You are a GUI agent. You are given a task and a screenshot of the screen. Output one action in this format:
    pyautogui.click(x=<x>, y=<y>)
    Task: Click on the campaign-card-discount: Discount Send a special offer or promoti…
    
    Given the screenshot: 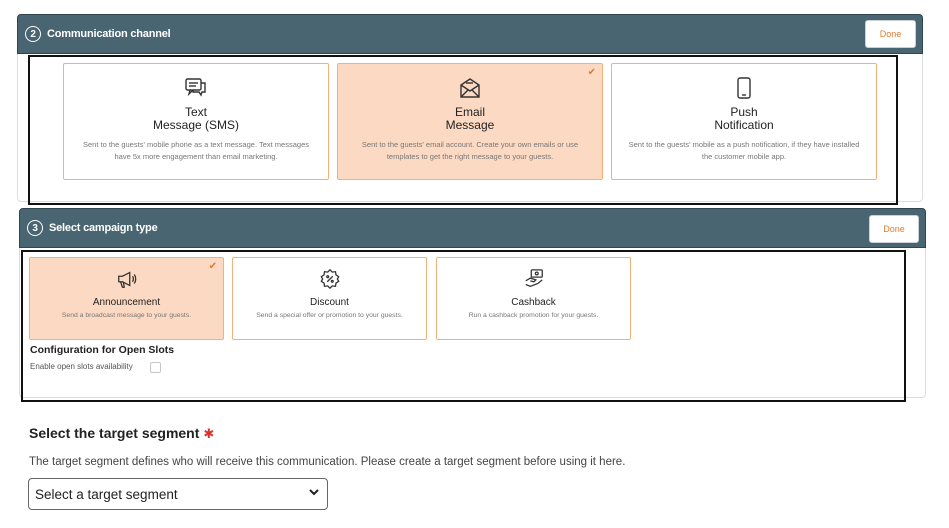 What is the action you would take?
    pyautogui.click(x=329, y=298)
    